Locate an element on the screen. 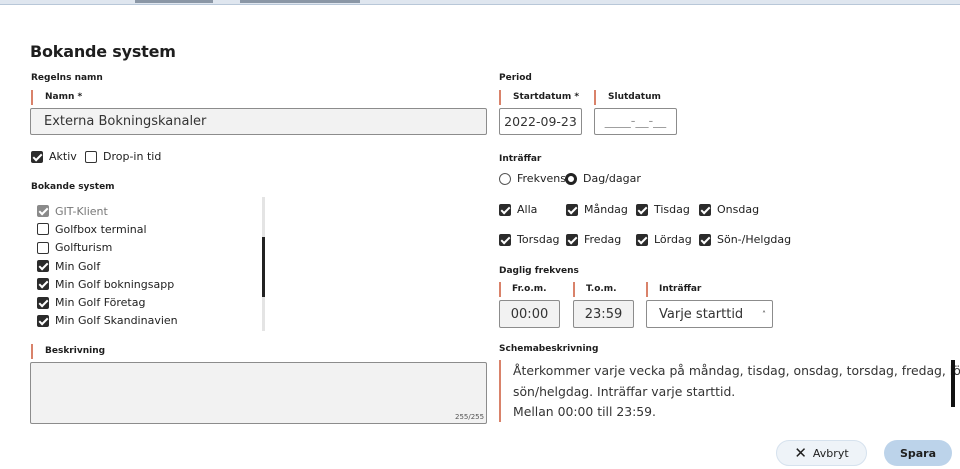  active-checkbox: Aktiv is located at coordinates (54, 156).